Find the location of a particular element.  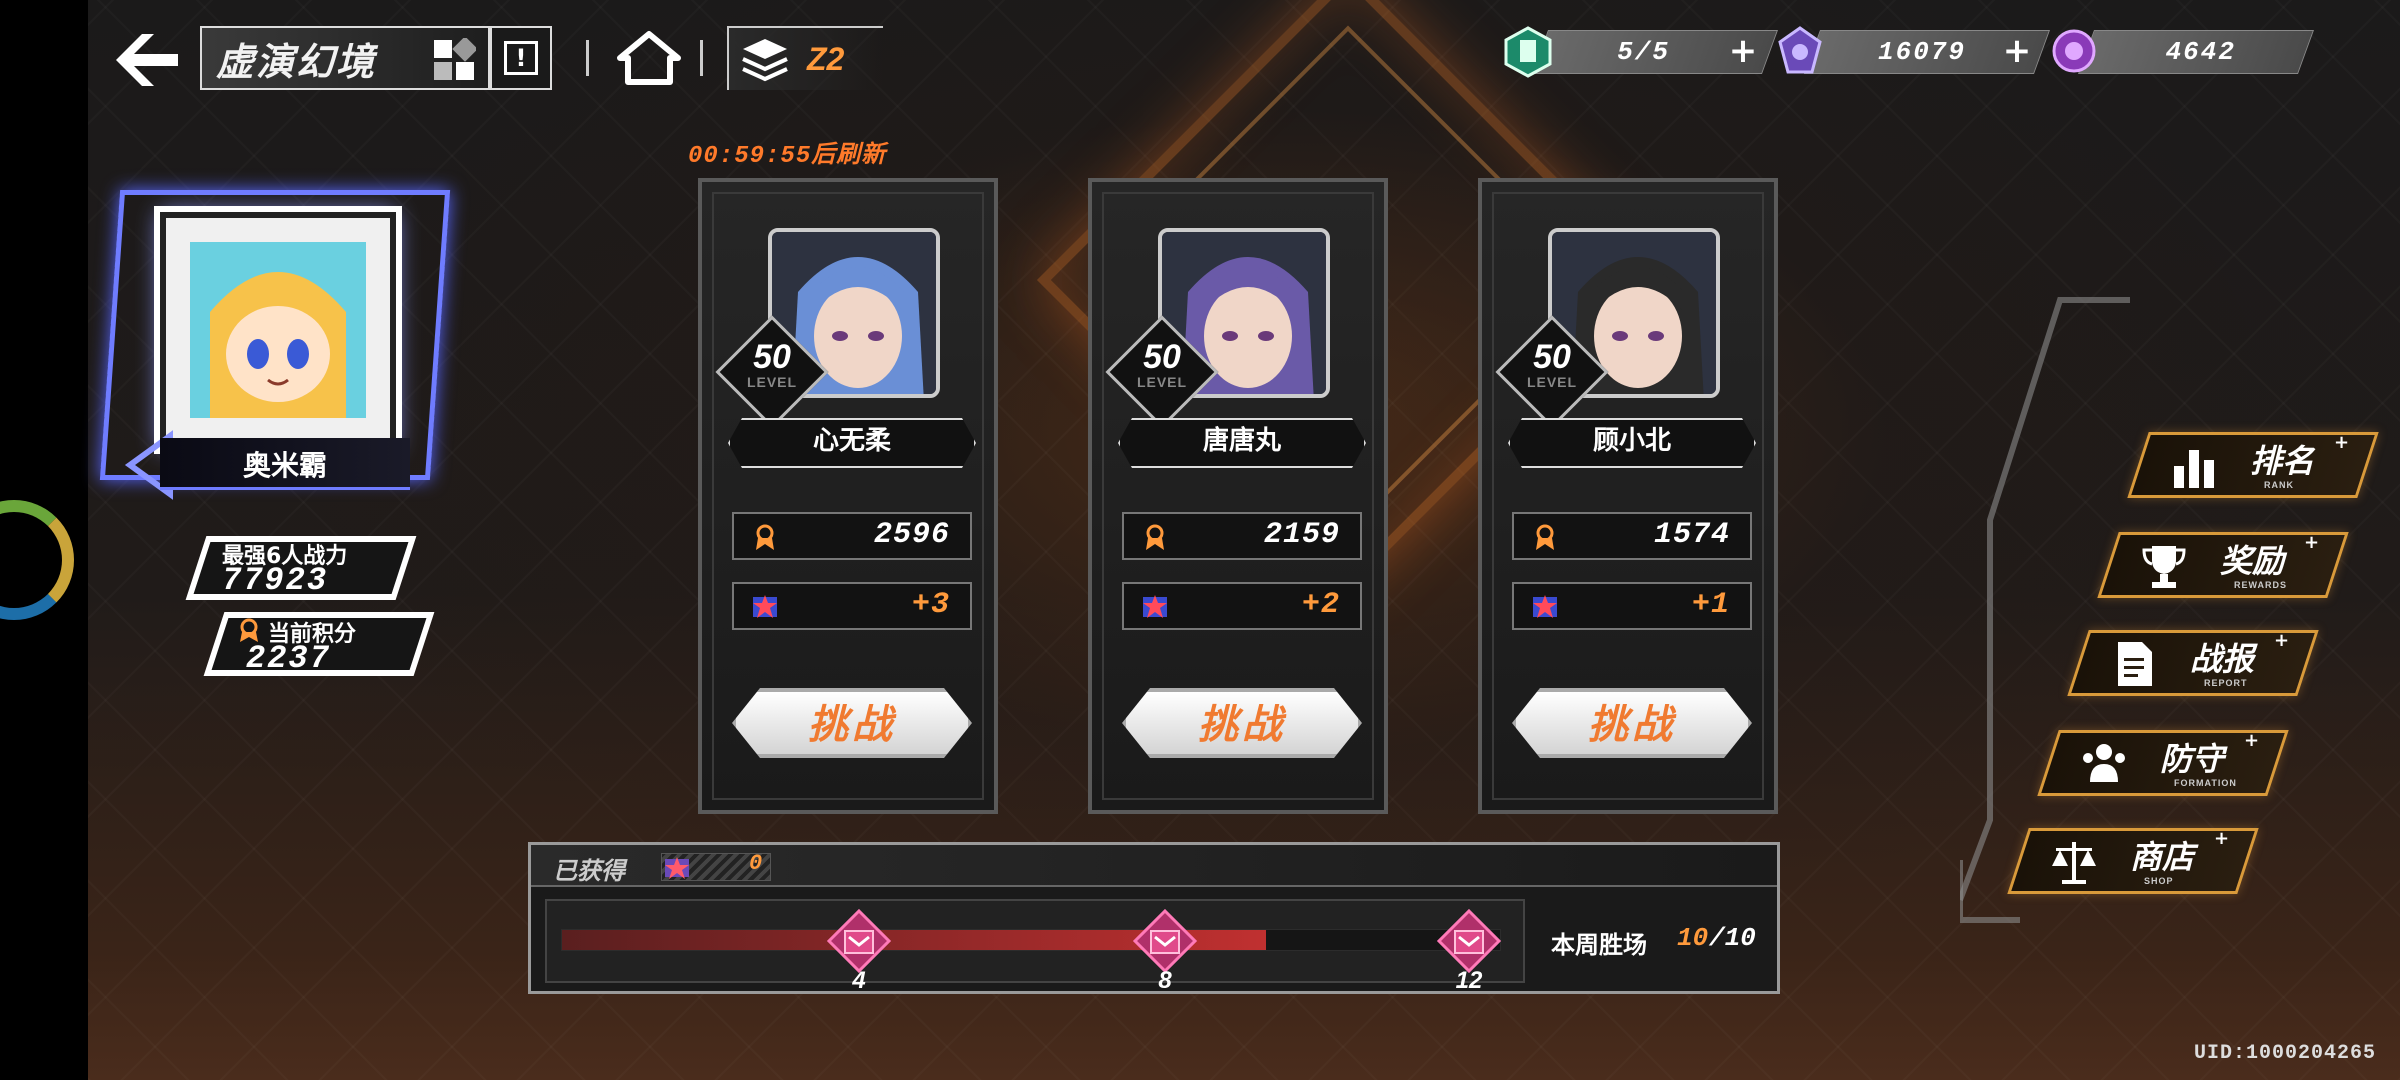

home-button is located at coordinates (649, 58).